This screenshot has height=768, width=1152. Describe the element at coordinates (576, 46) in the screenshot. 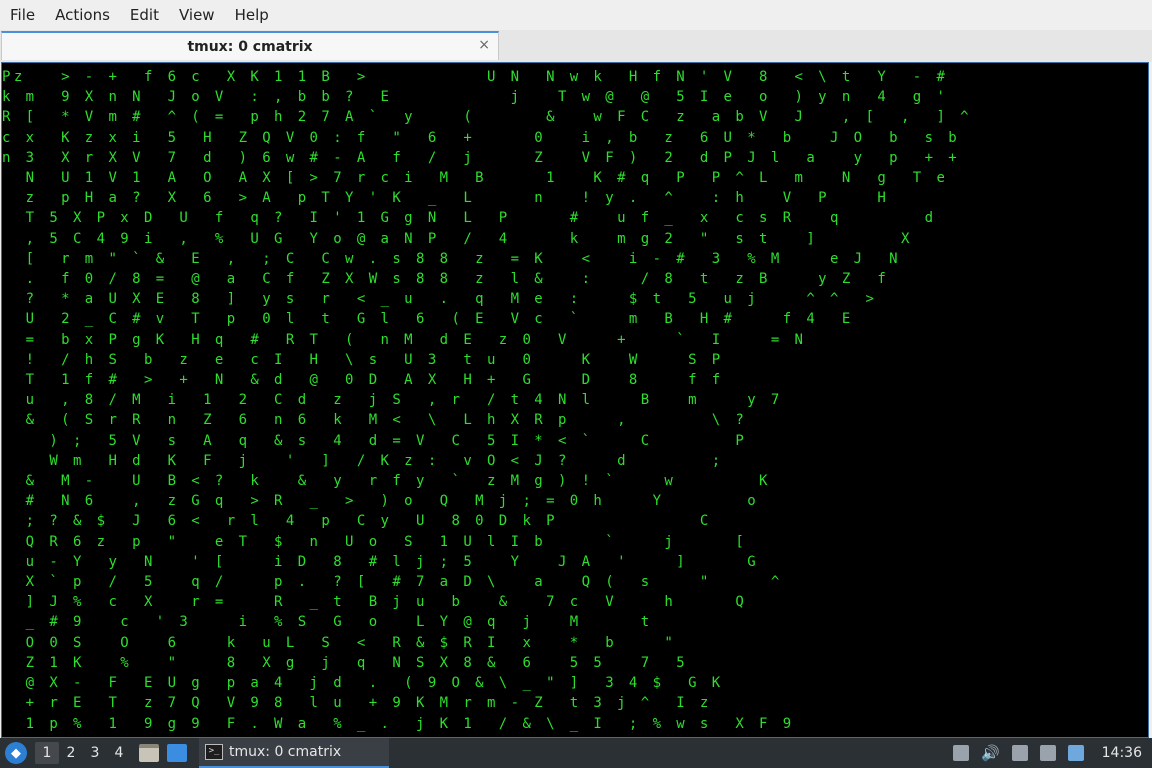

I see `tab-strip: tmux: 0 cmatrix ×` at that location.